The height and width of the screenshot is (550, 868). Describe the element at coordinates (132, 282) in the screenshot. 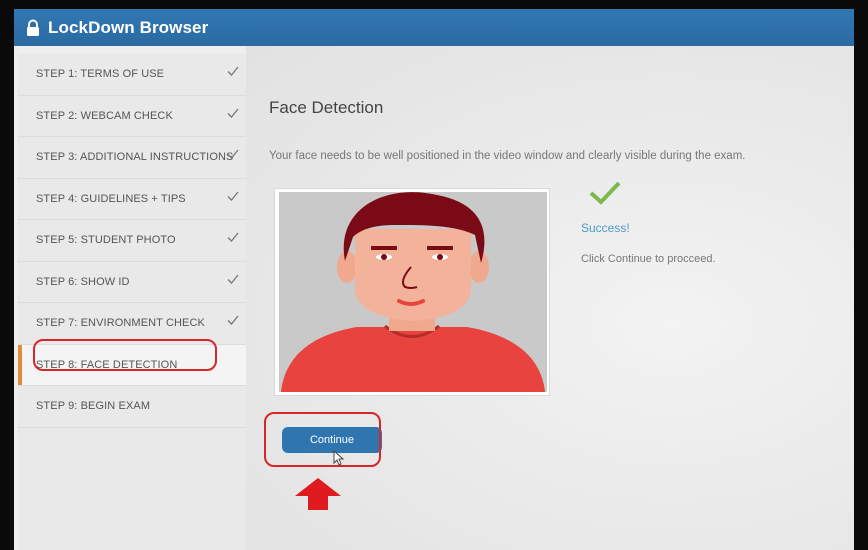

I see `sidebar-item-show-id: STEP 6: SHOW ID` at that location.